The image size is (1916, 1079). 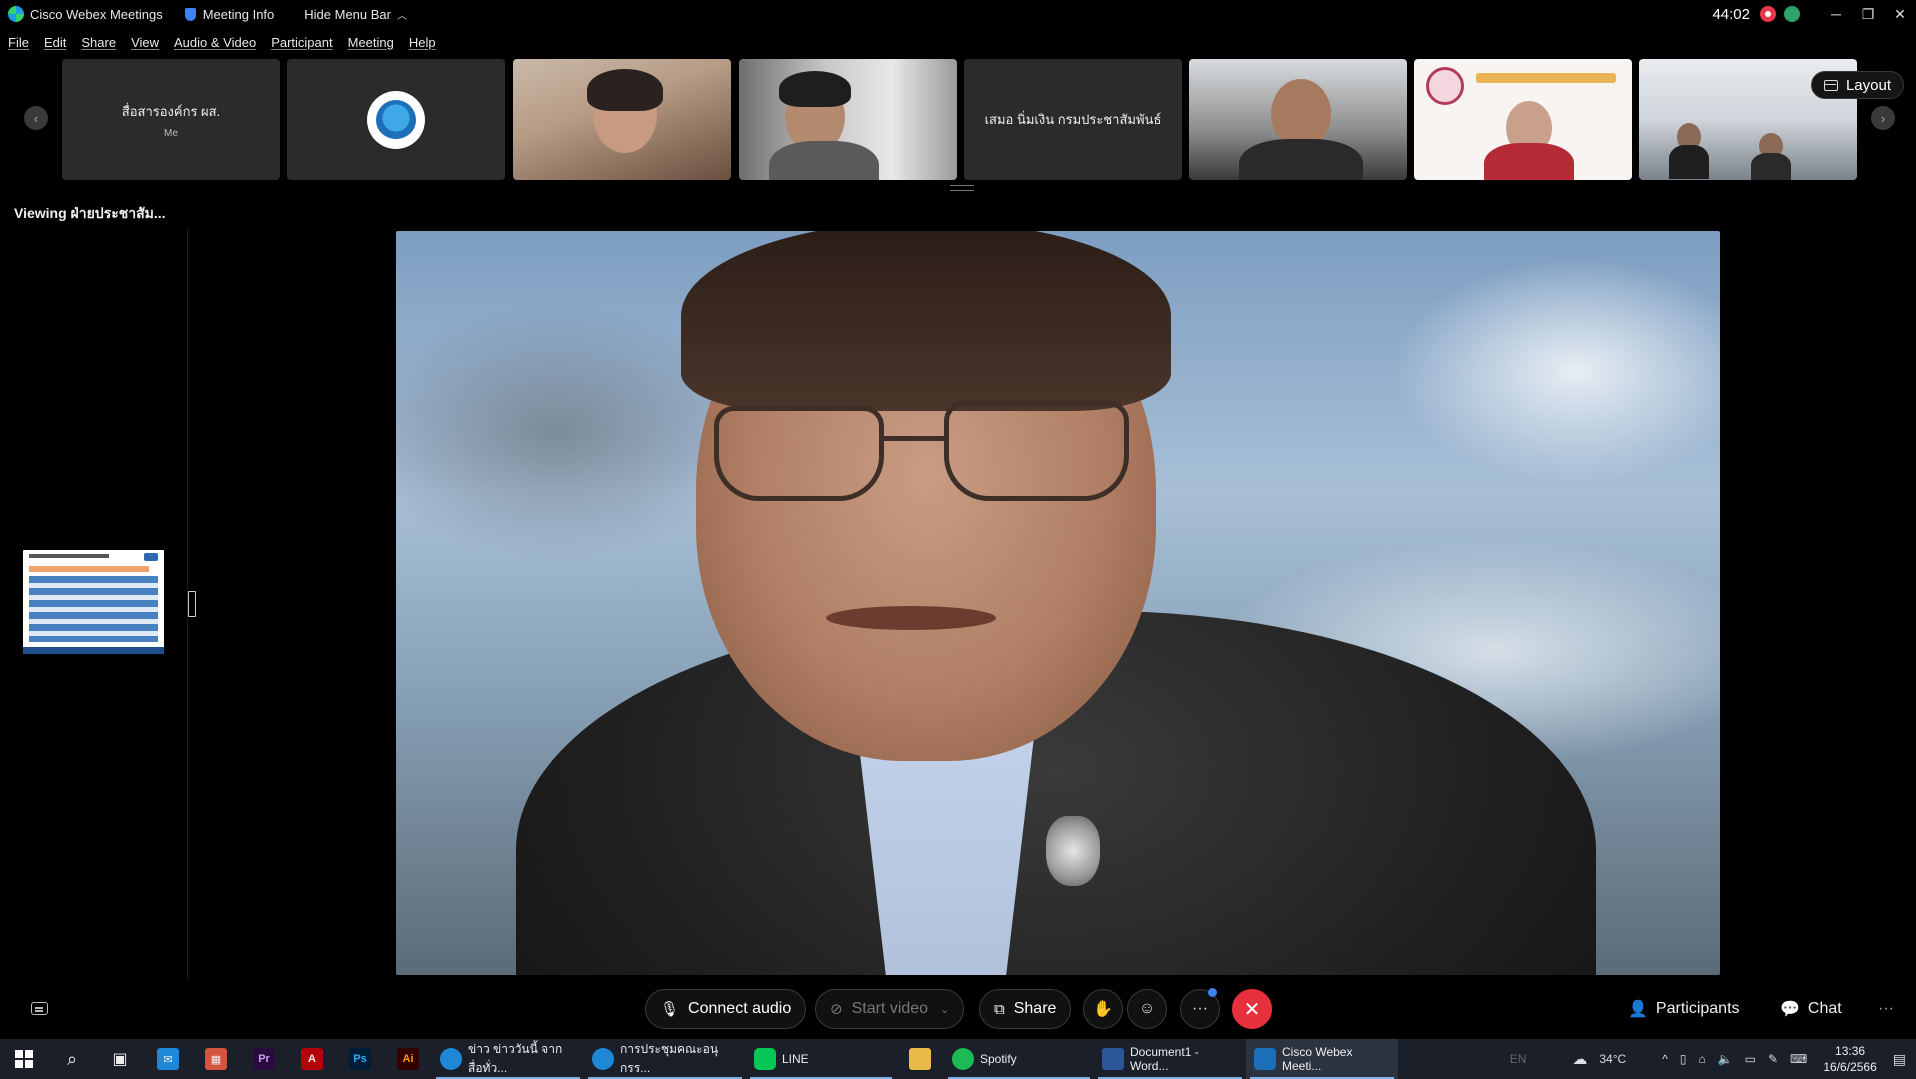 What do you see at coordinates (98, 42) in the screenshot?
I see `menu-share: Share` at bounding box center [98, 42].